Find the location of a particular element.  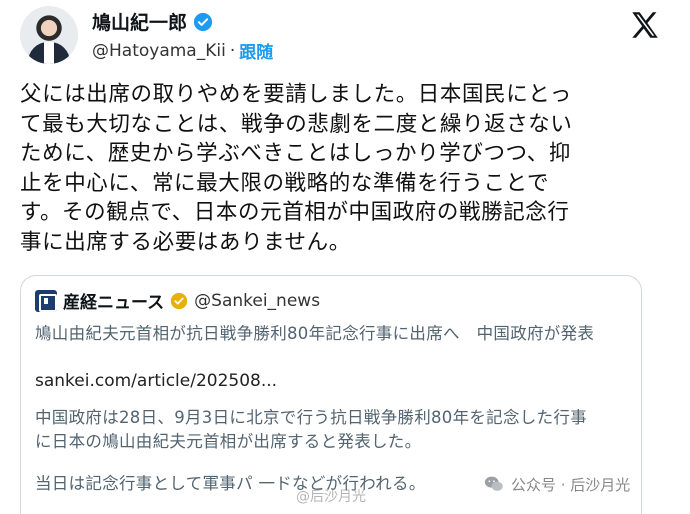

quote-author-name: 産経ニュース is located at coordinates (113, 300).